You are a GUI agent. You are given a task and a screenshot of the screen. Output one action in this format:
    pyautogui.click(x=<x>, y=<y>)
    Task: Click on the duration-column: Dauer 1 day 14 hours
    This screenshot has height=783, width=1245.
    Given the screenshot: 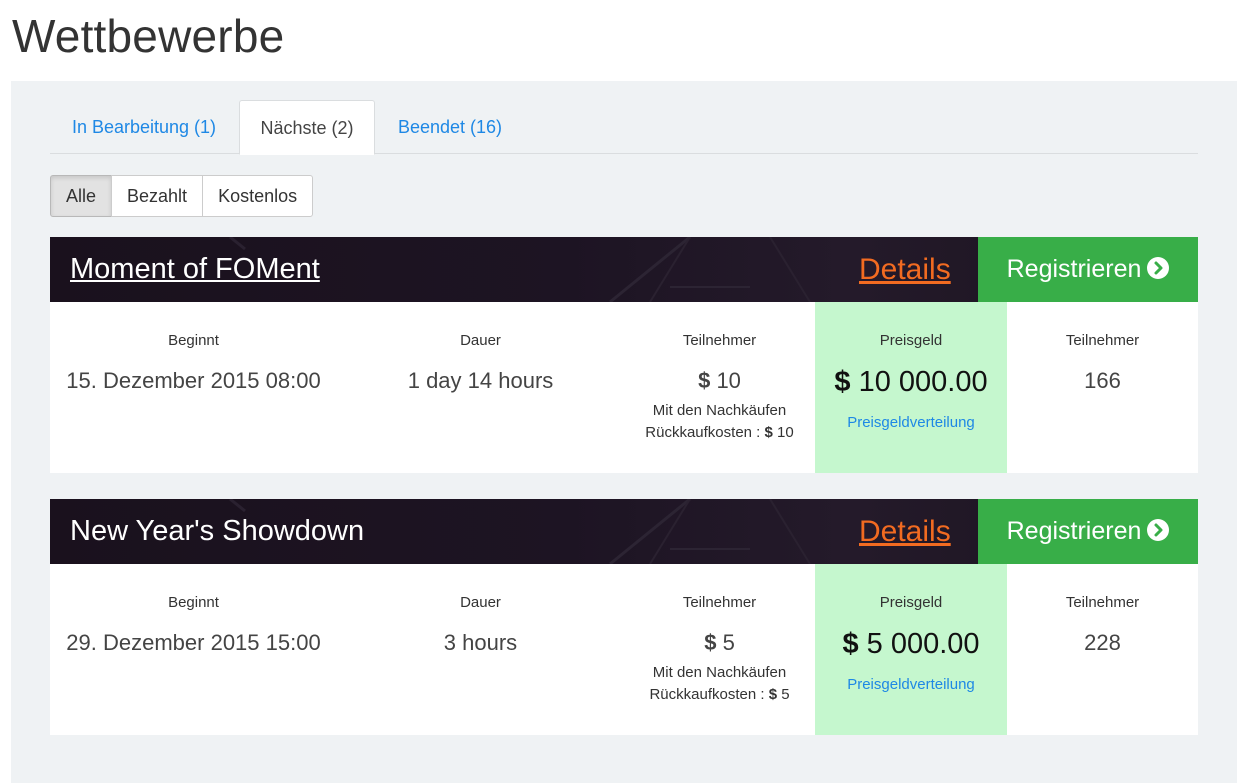 What is the action you would take?
    pyautogui.click(x=480, y=387)
    